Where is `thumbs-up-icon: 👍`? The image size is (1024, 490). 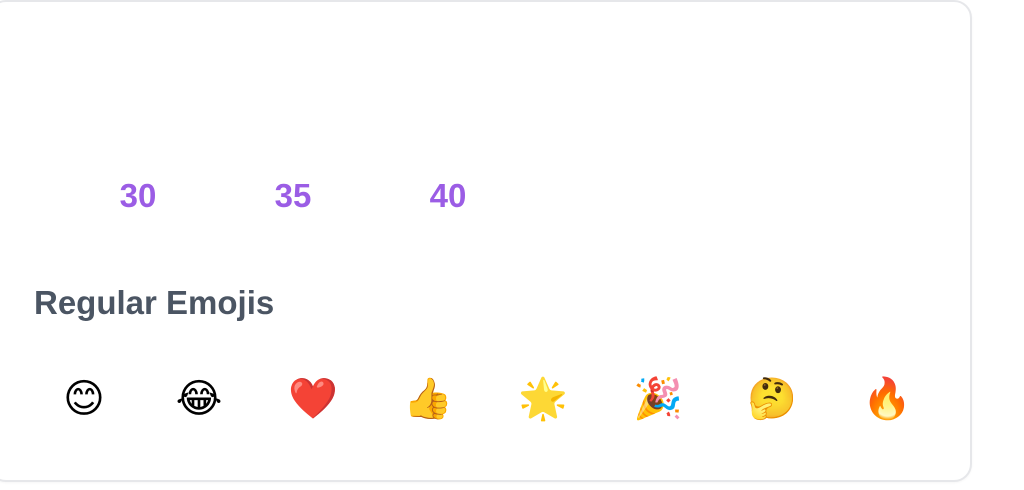
thumbs-up-icon: 👍 is located at coordinates (428, 399).